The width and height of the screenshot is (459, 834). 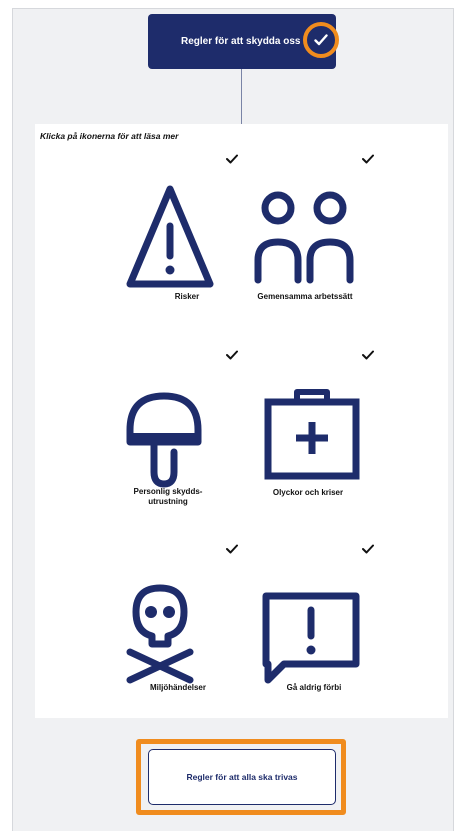 I want to click on card-gemensamma-label: Gemensamma arbetssätt, so click(x=305, y=296).